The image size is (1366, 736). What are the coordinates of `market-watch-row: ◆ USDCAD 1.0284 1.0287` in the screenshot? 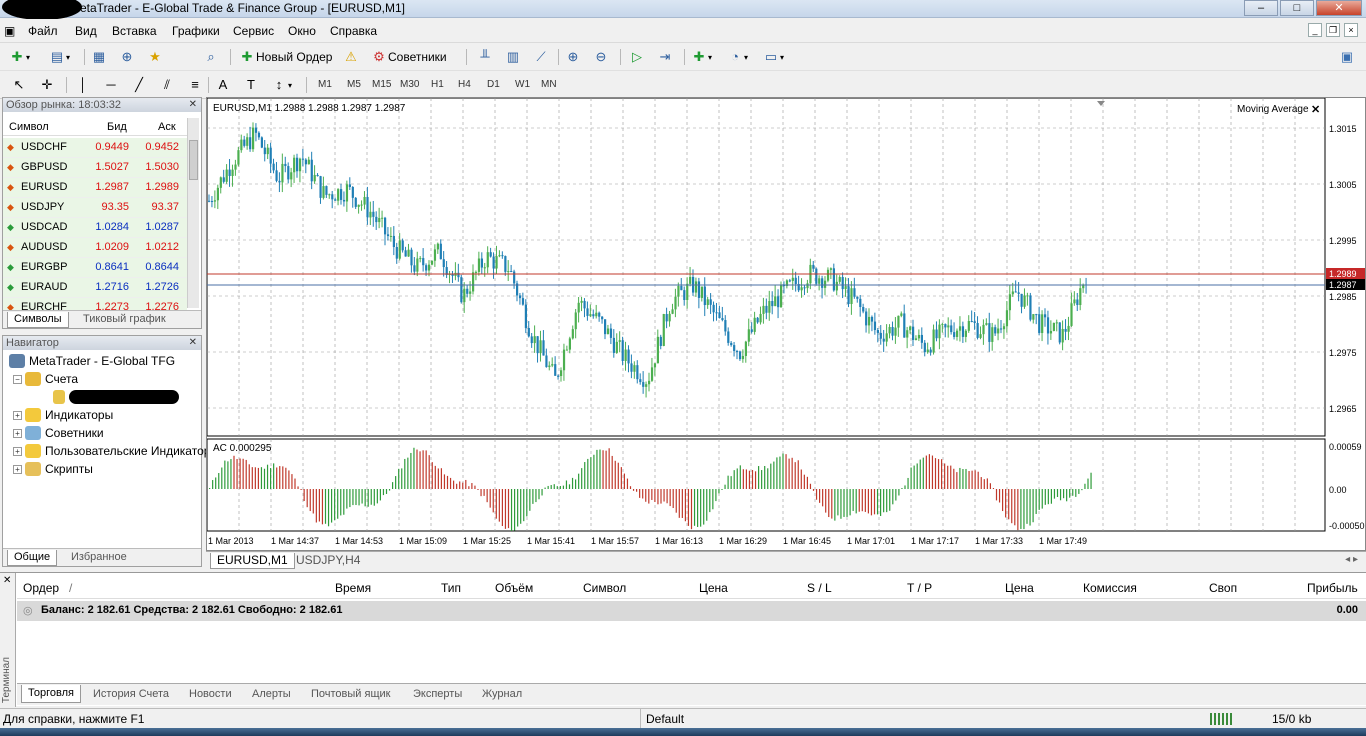 It's located at (95, 228).